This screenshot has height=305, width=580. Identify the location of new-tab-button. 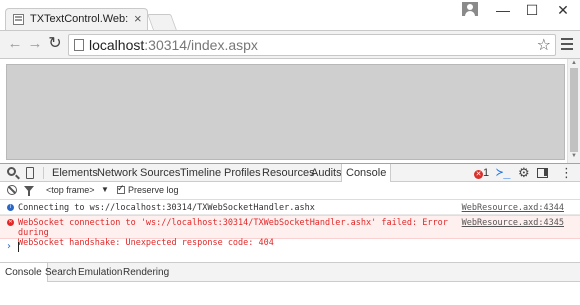
(162, 22).